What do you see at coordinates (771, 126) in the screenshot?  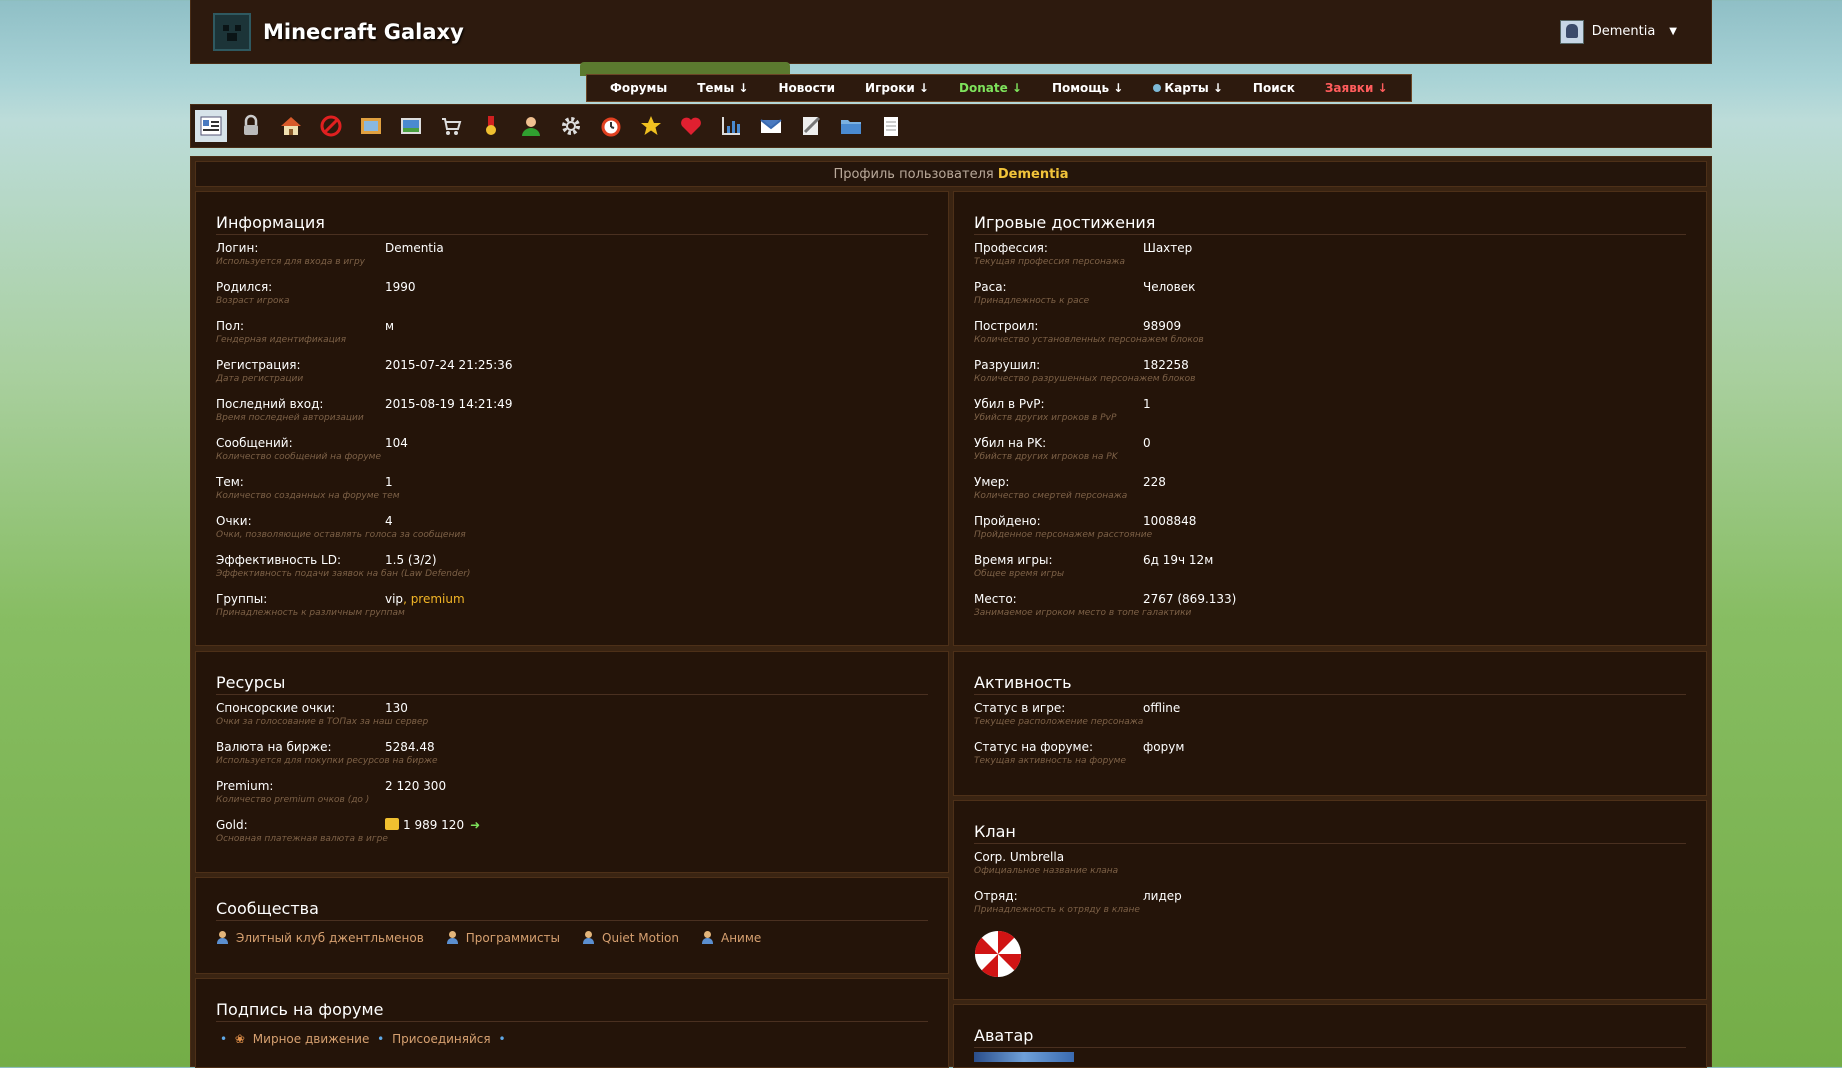 I see `mail-icon` at bounding box center [771, 126].